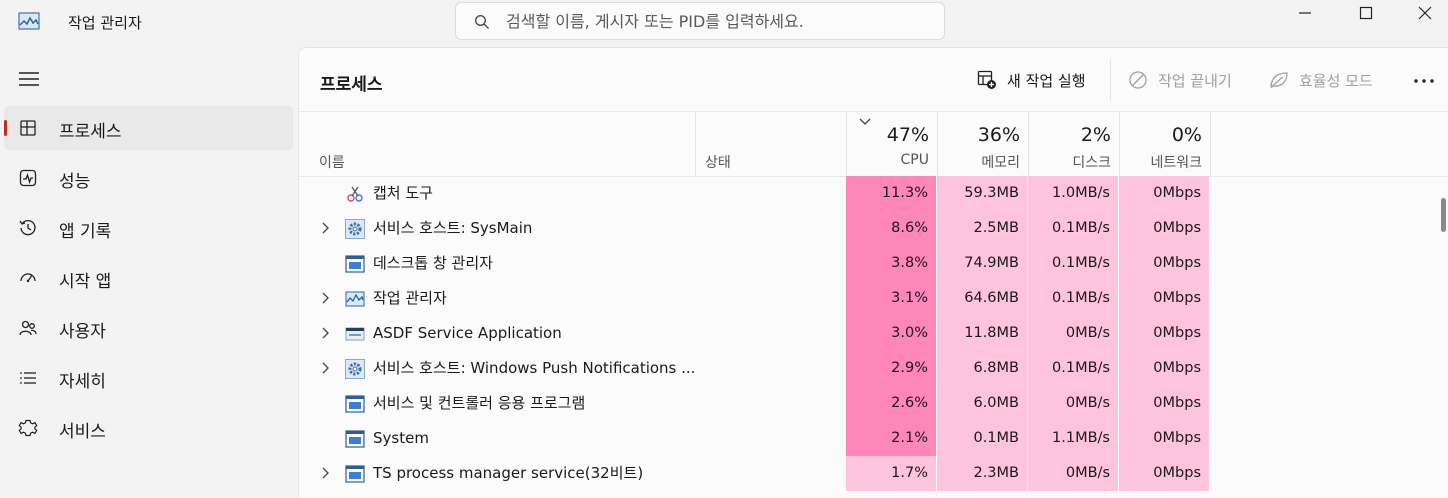 The width and height of the screenshot is (1448, 498). I want to click on memory-value: 0.1MB, so click(982, 438).